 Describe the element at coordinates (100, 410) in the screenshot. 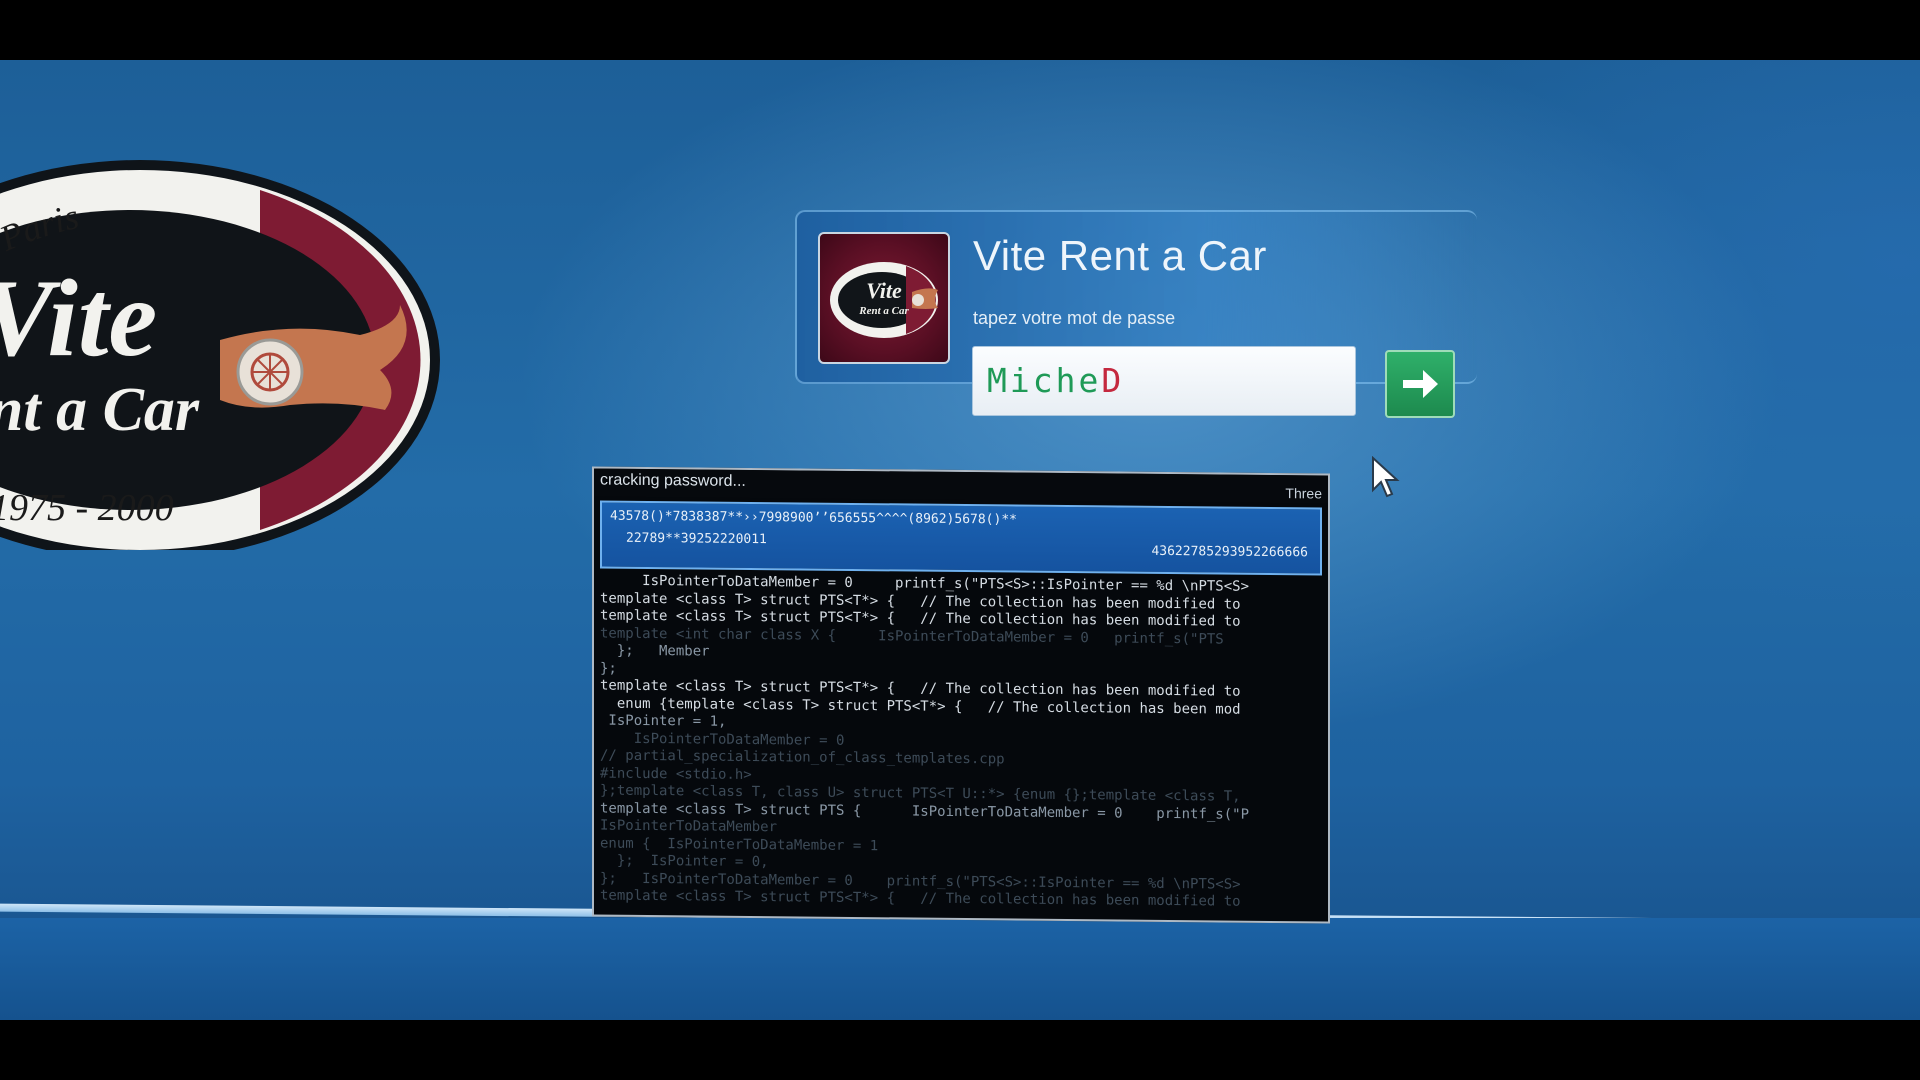

I see `big-logo-word2: Rent a Car` at that location.